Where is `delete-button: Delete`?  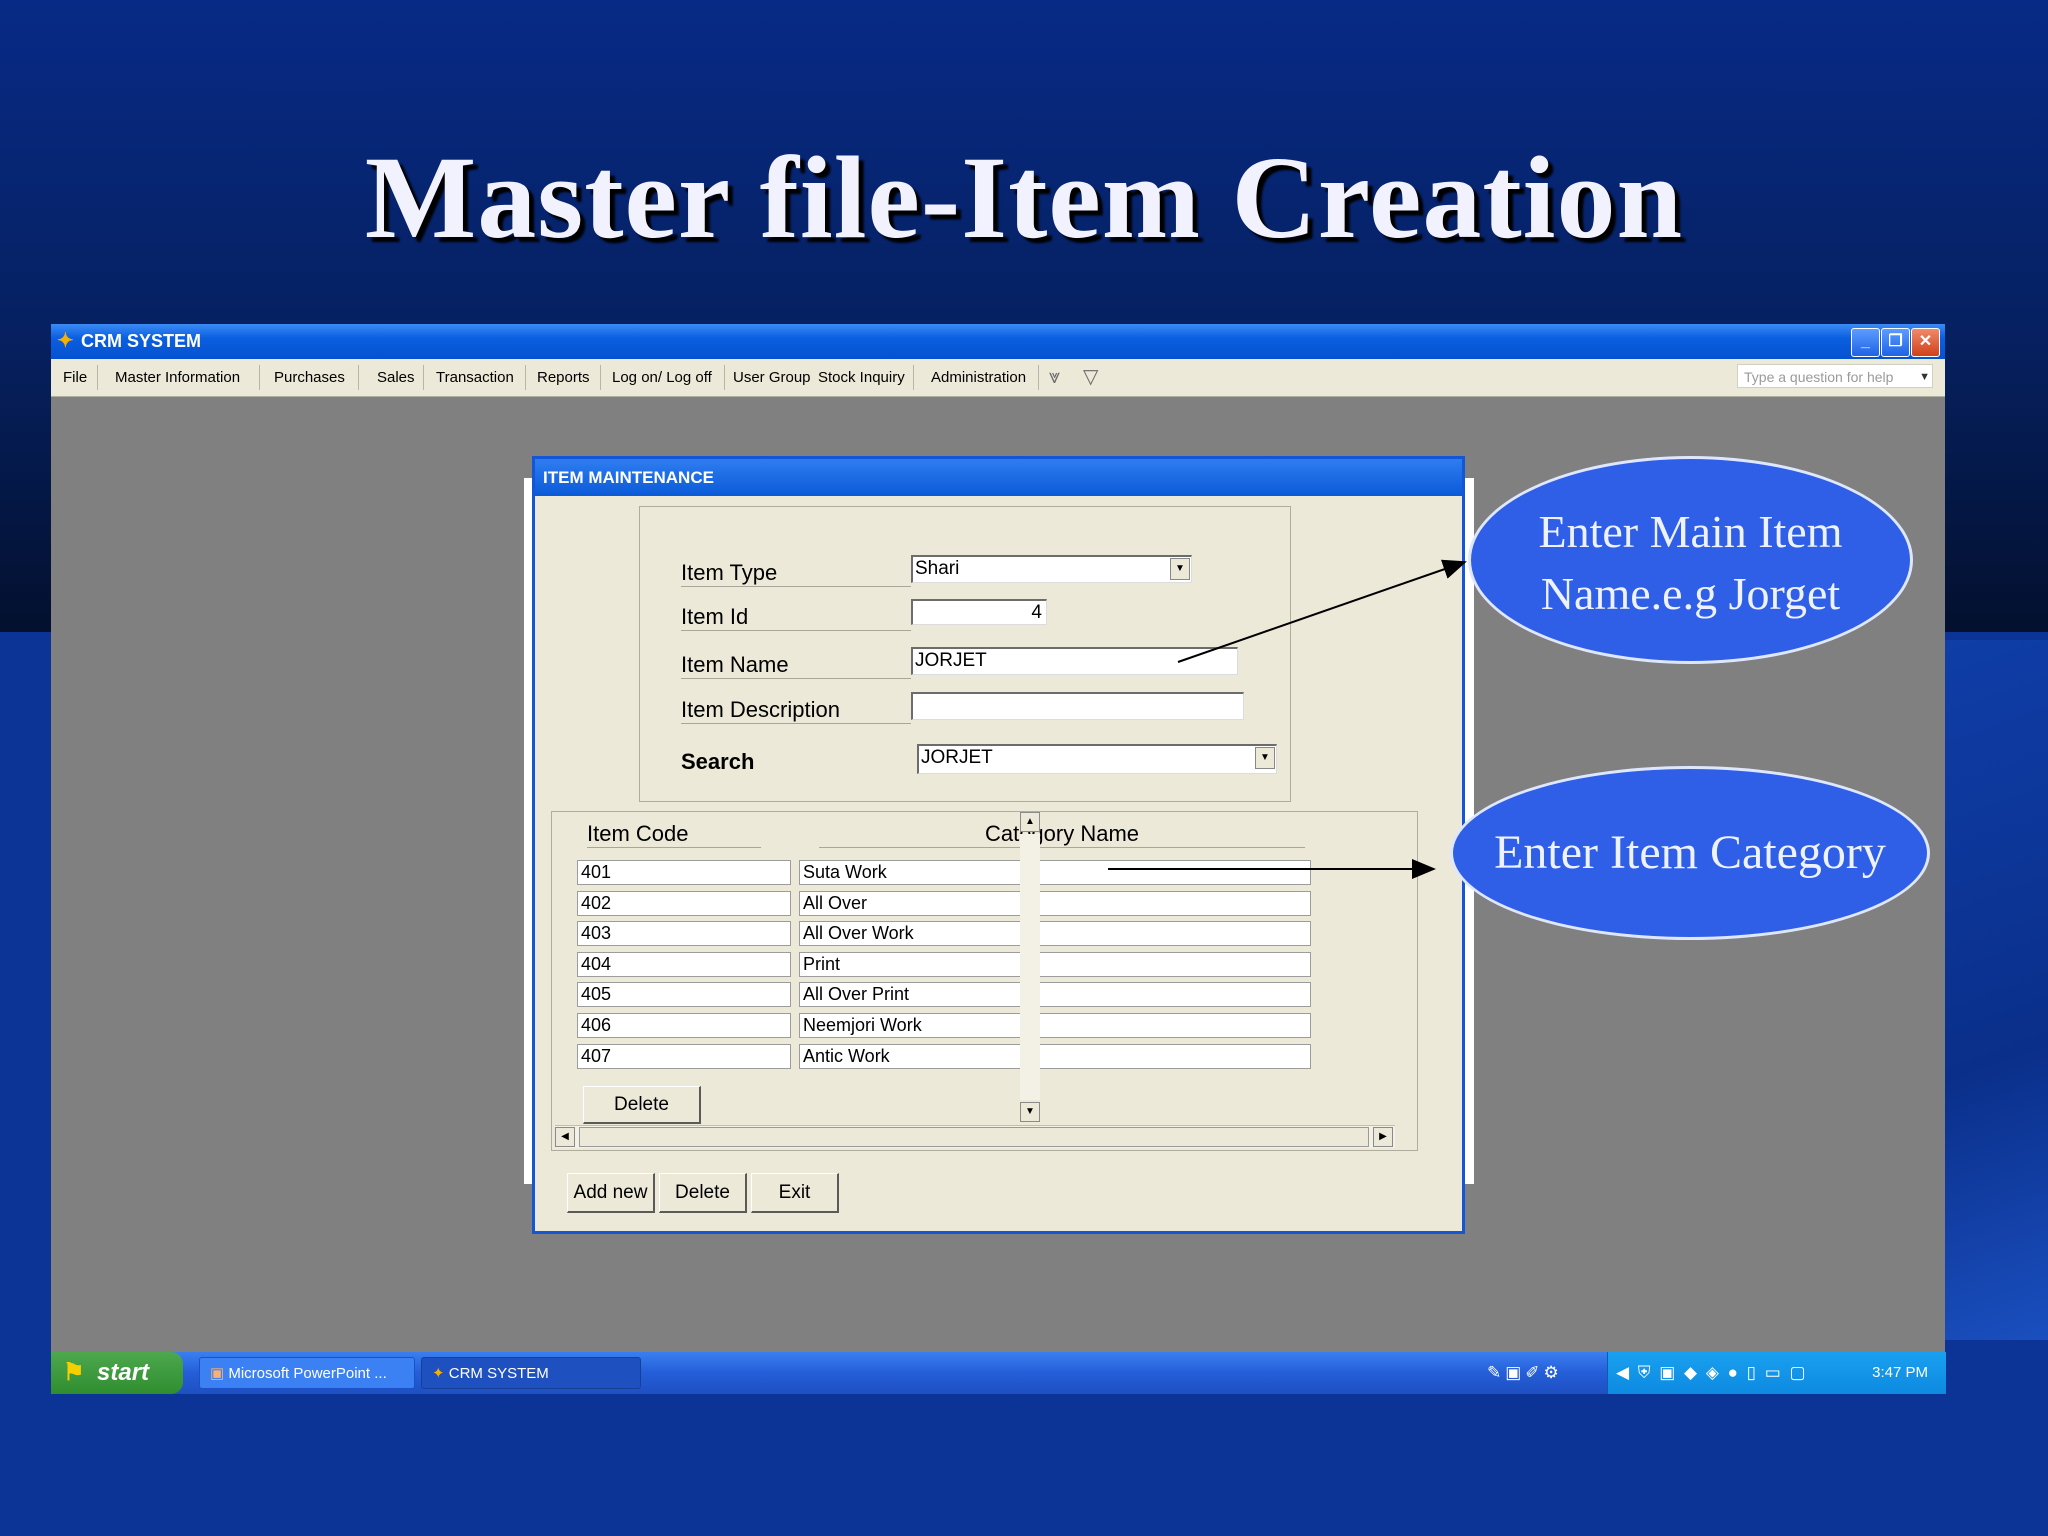
delete-button: Delete is located at coordinates (703, 1193).